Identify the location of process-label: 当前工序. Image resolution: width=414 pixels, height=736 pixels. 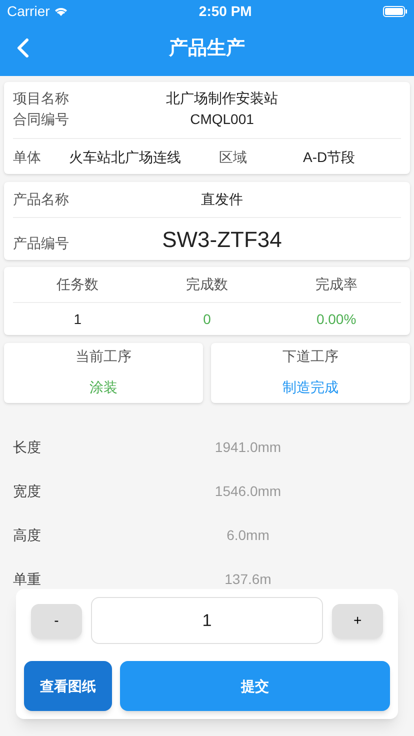
(104, 356).